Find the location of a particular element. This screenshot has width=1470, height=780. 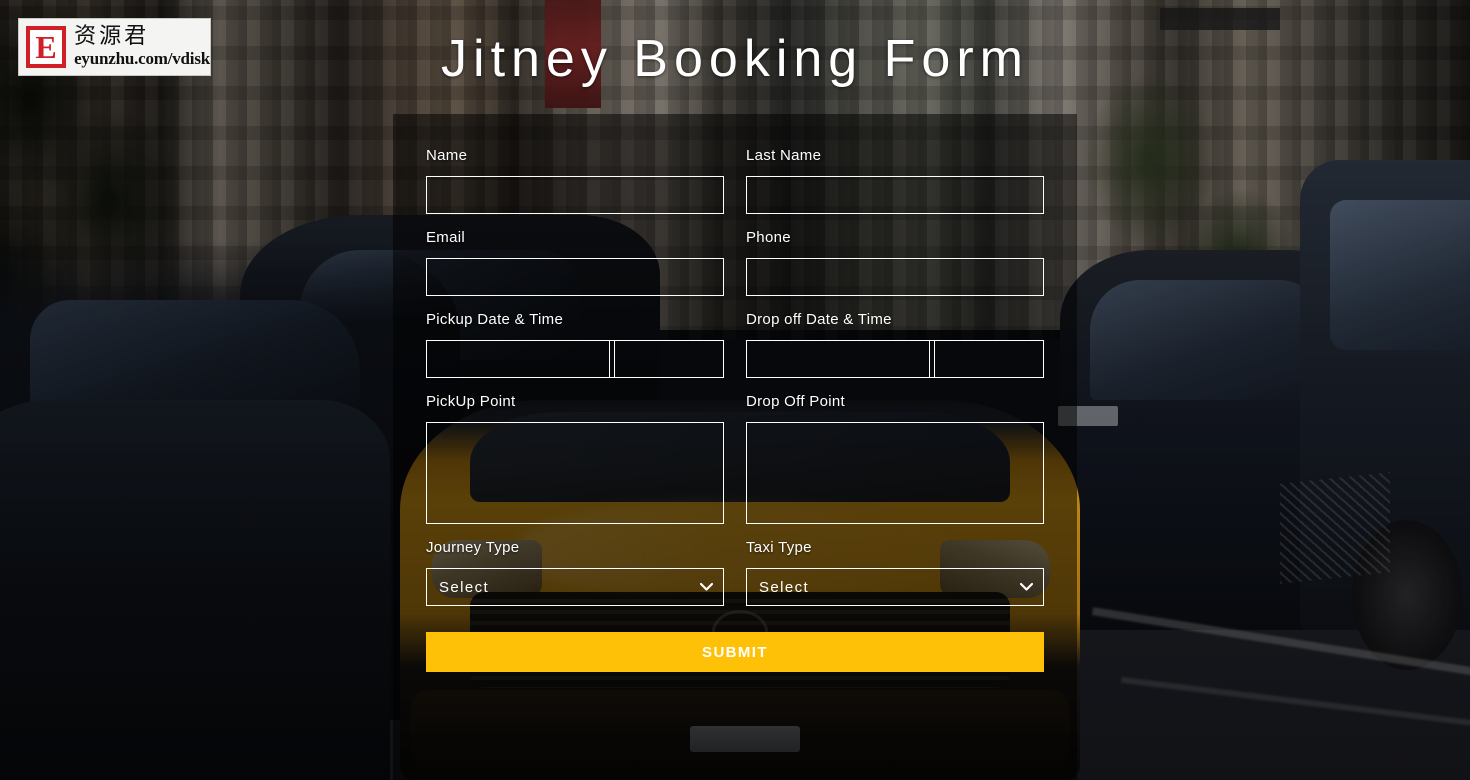

watermark-text: 资源君 eyunzhu.com/vdisk is located at coordinates (142, 47).